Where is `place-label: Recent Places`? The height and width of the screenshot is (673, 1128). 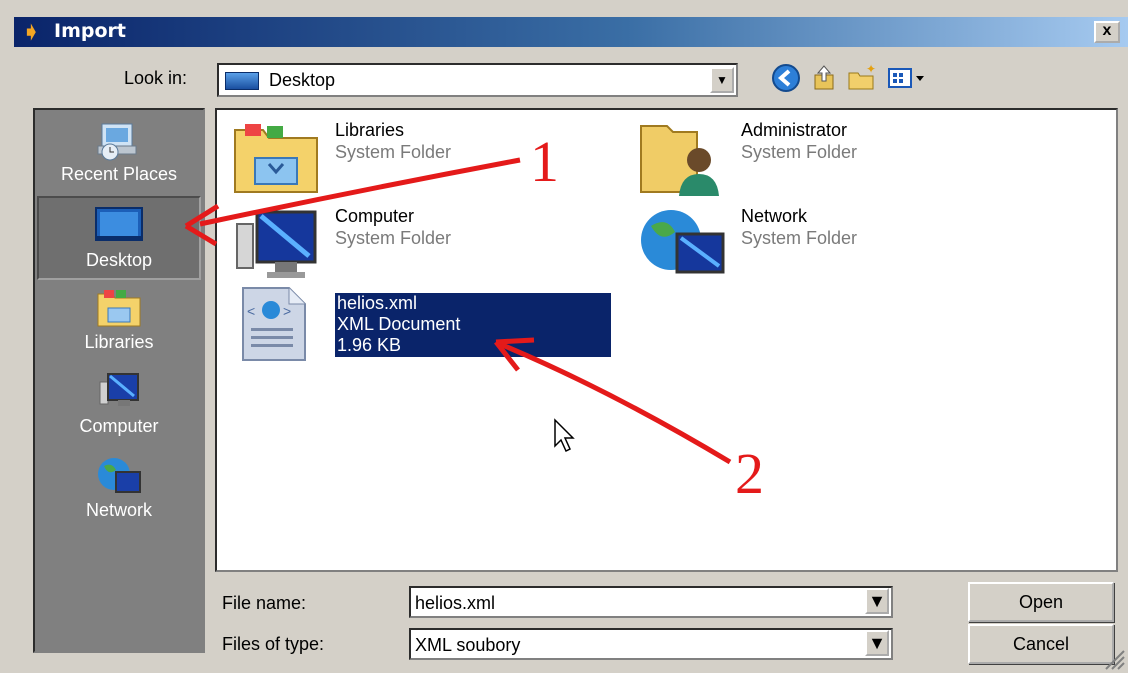 place-label: Recent Places is located at coordinates (119, 174).